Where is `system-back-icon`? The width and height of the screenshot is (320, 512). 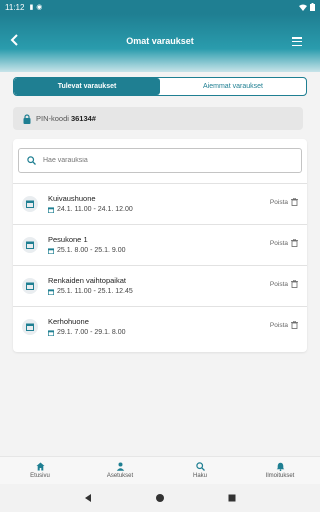 system-back-icon is located at coordinates (88, 498).